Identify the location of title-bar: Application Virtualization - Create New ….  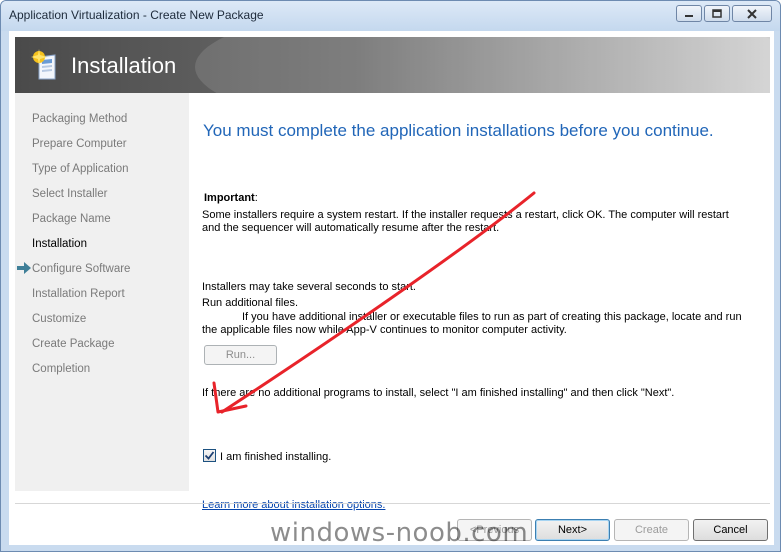
(390, 16).